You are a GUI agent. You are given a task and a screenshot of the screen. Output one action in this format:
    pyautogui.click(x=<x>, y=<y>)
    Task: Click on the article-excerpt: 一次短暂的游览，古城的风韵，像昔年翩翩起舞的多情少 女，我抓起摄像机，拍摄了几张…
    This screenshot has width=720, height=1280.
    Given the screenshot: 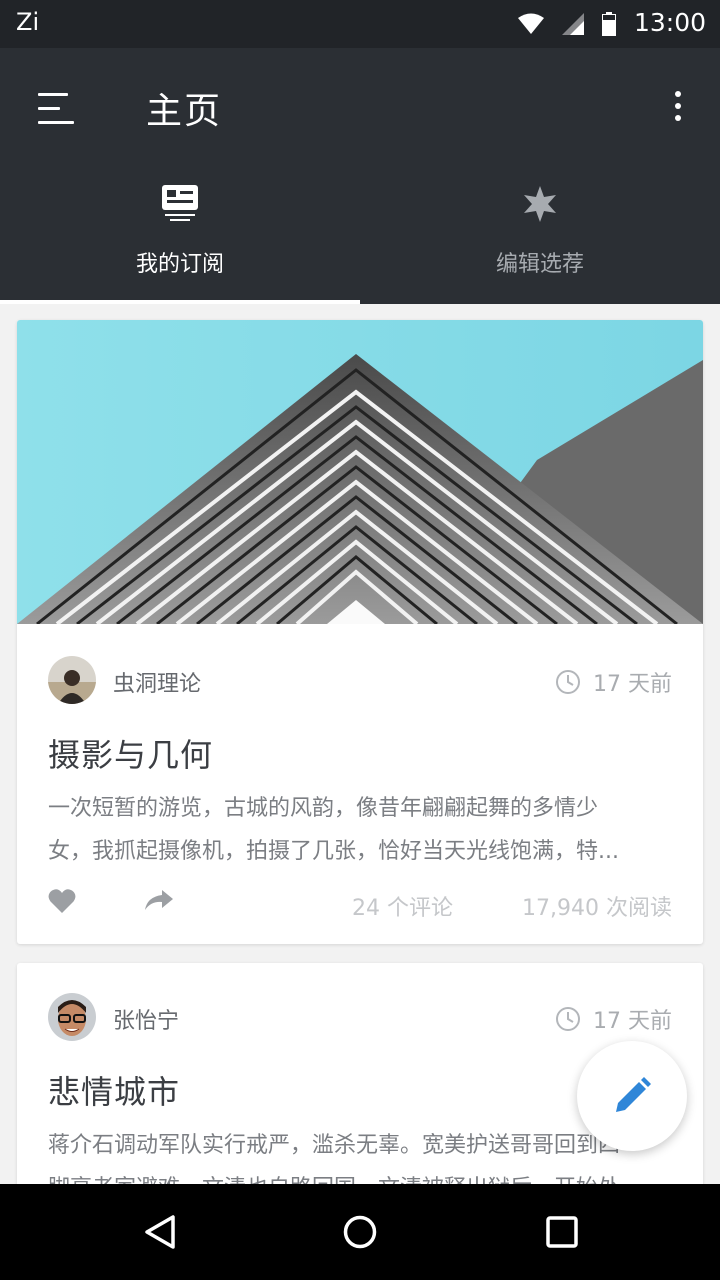 What is the action you would take?
    pyautogui.click(x=360, y=830)
    